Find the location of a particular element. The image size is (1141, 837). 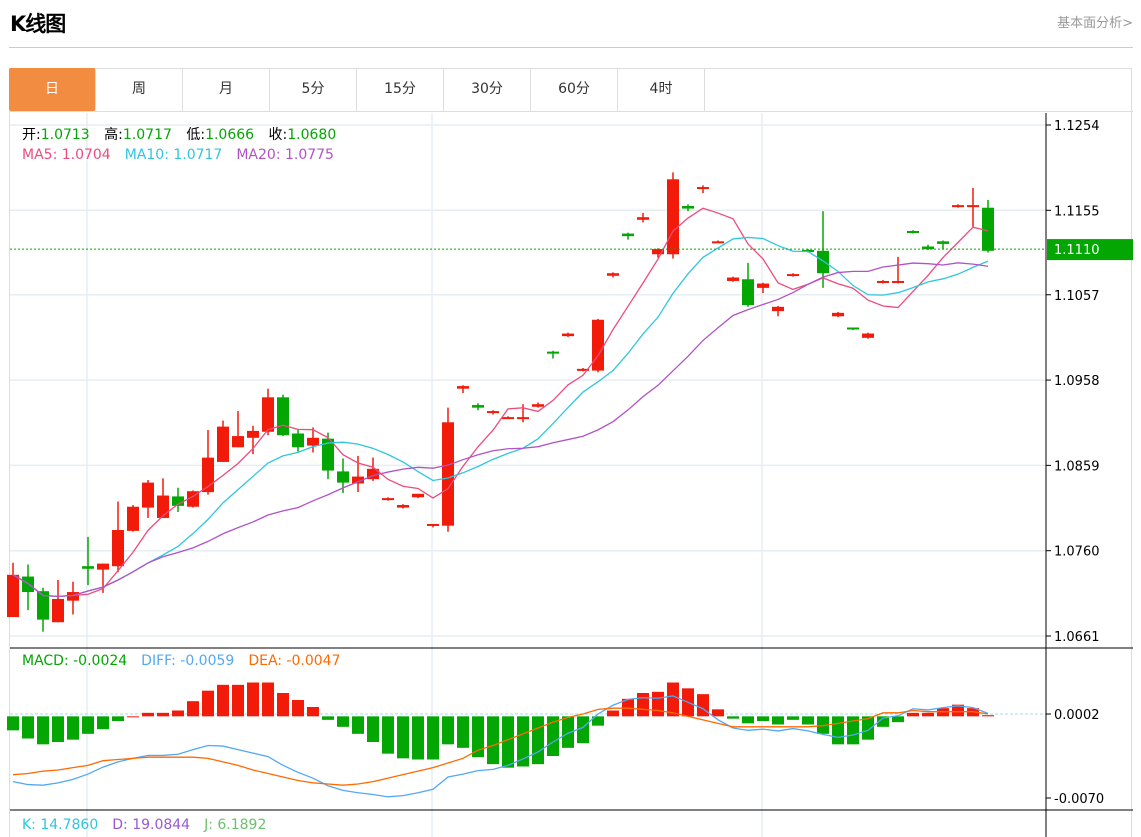

open-label: 开: is located at coordinates (31, 135).